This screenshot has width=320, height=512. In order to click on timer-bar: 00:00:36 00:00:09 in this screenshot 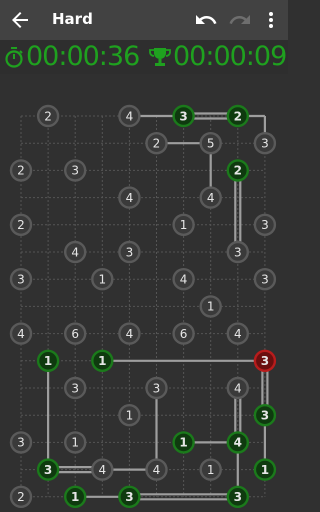, I will do `click(144, 57)`.